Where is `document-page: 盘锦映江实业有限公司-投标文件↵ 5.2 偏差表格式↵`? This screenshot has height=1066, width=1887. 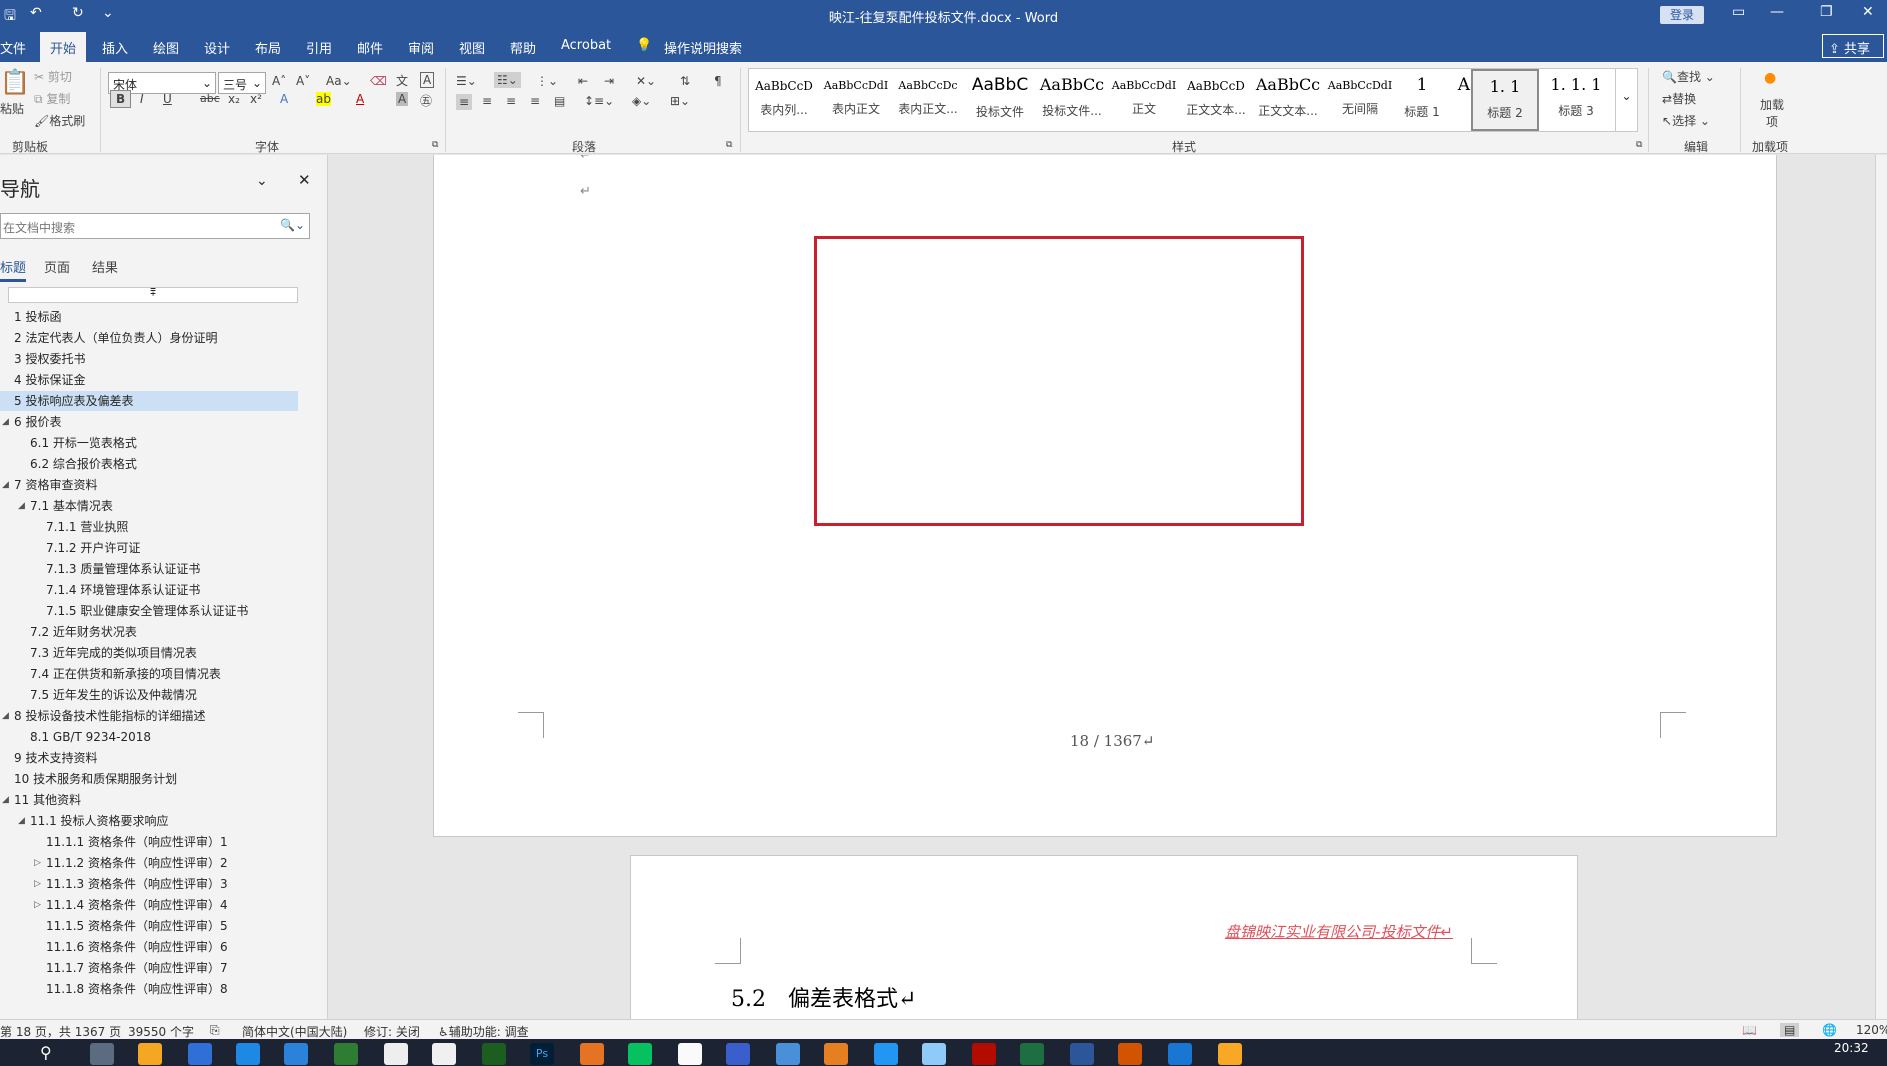
document-page: 盘锦映江实业有限公司-投标文件↵ 5.2 偏差表格式↵ is located at coordinates (1104, 937).